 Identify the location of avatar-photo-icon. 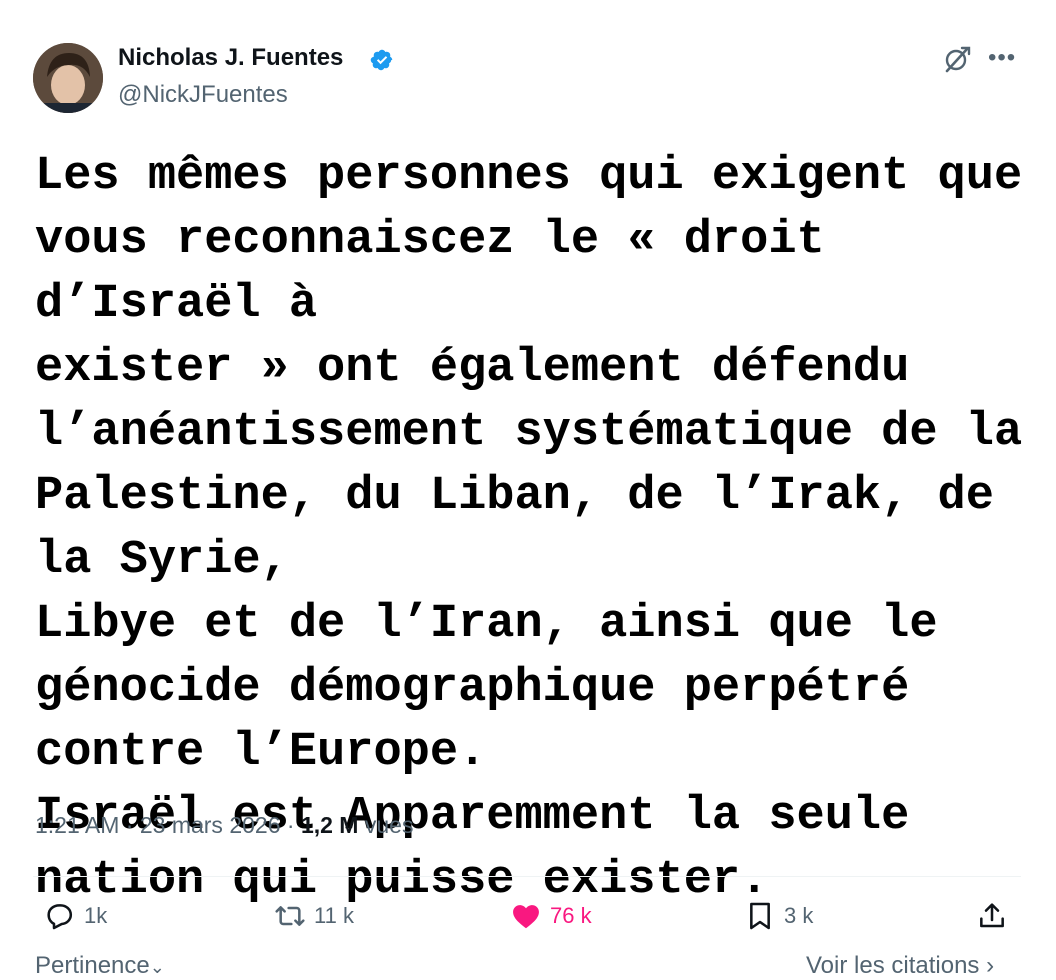
(68, 78).